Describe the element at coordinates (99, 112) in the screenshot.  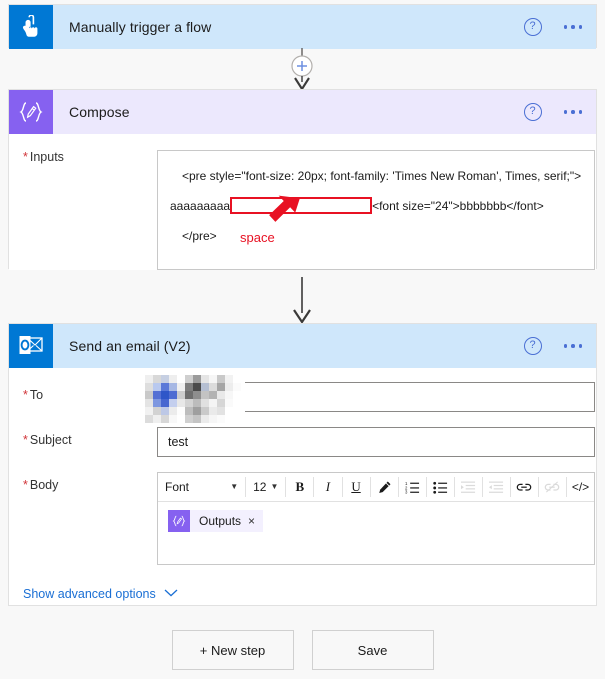
I see `compose-title: Compose` at that location.